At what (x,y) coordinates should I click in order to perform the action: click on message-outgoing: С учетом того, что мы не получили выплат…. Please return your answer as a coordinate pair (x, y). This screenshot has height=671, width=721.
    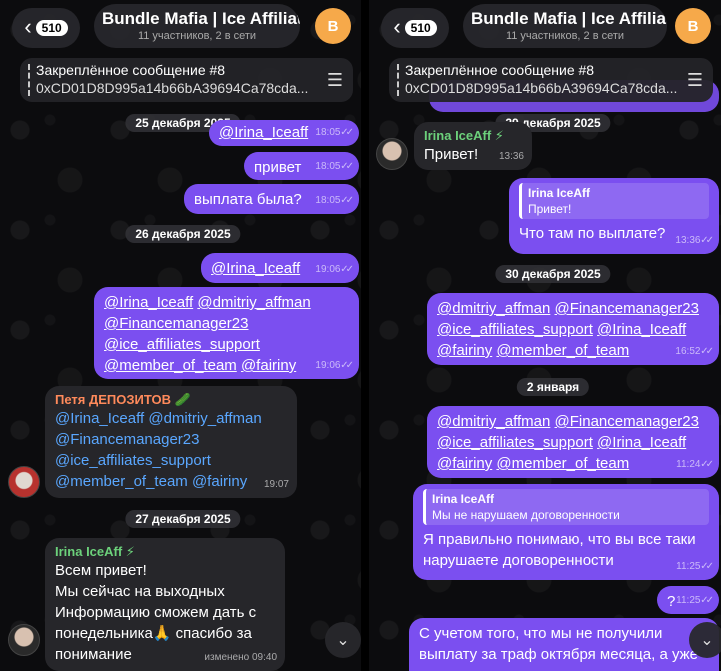
    Looking at the image, I should click on (564, 644).